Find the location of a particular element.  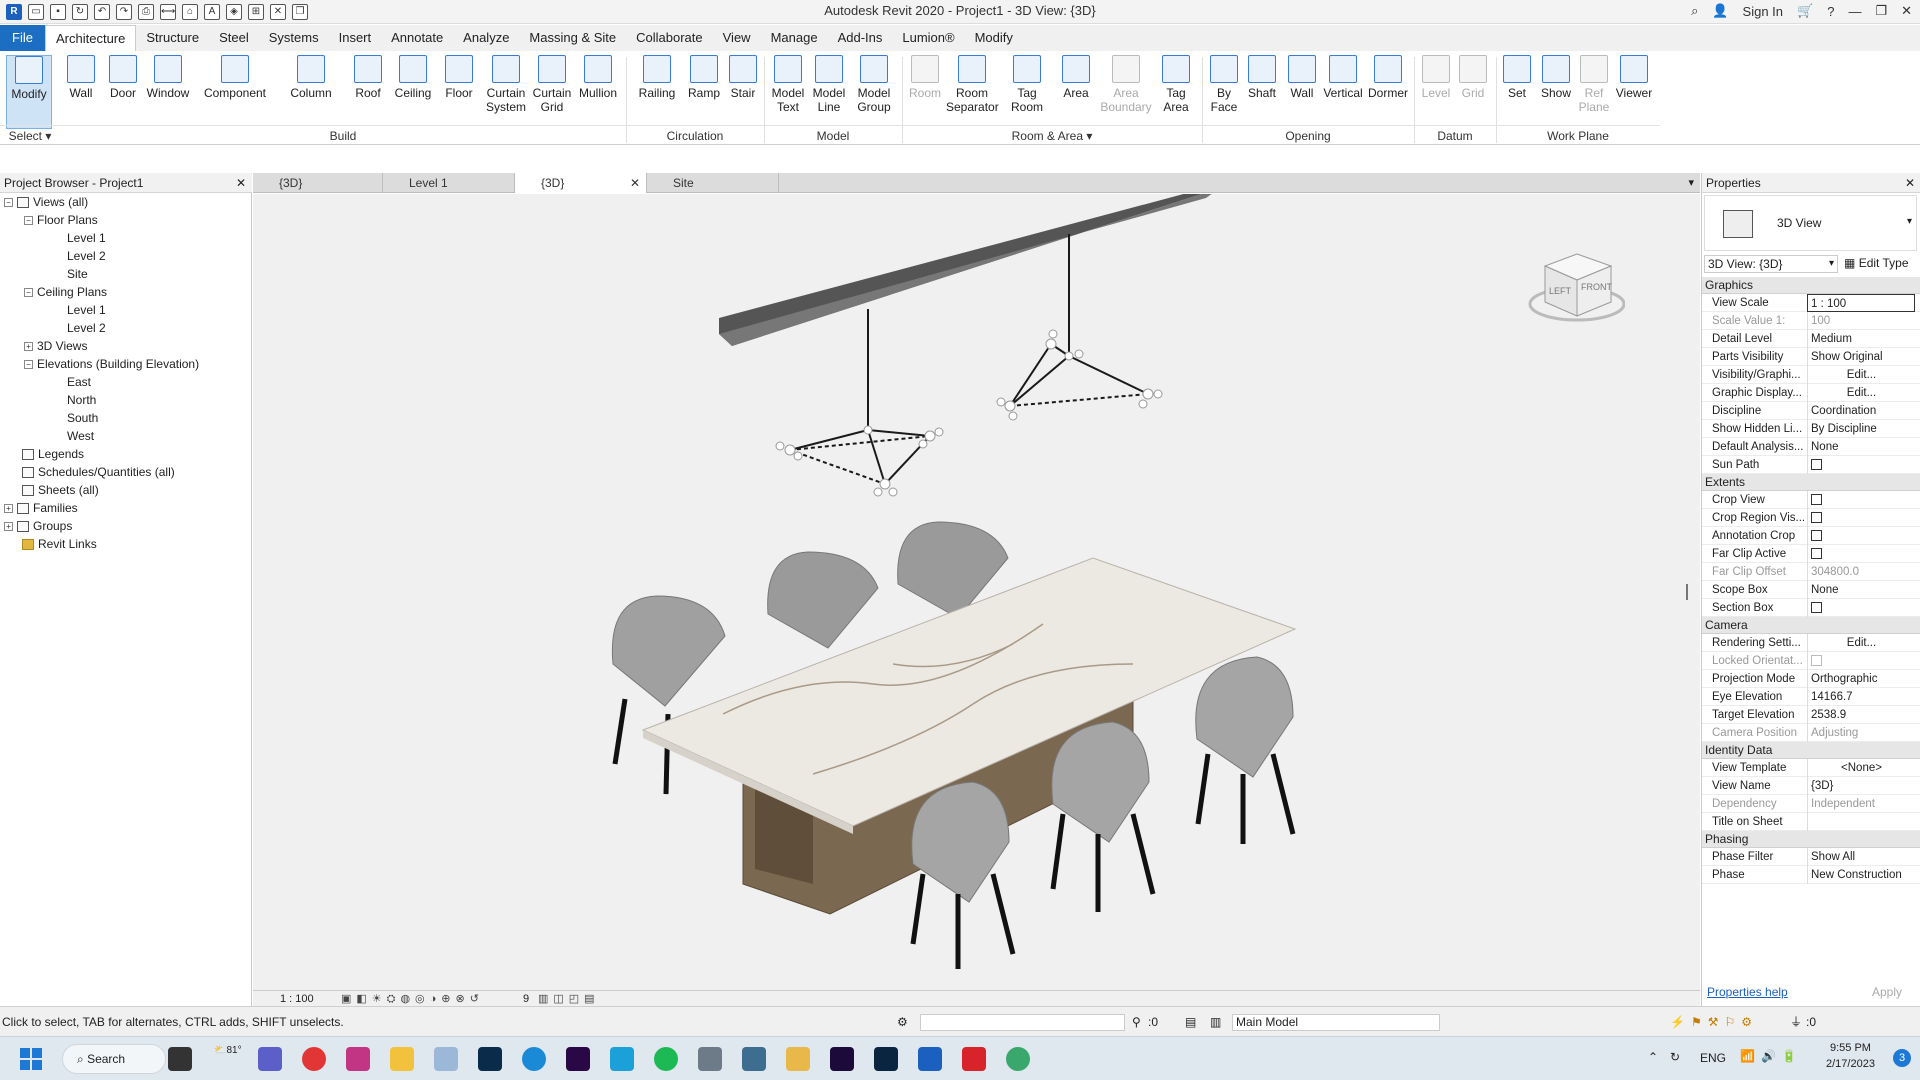

group-graphics: Graphics is located at coordinates (1811, 285).